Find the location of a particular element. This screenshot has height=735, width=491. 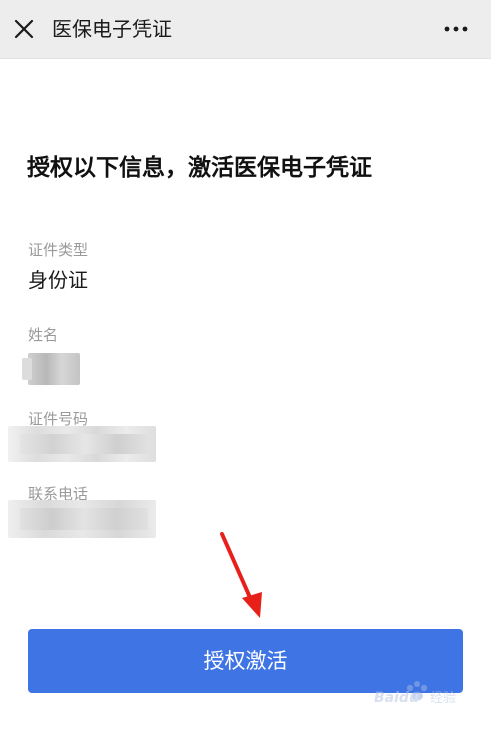

id-type-value: 身份证 is located at coordinates (58, 280).